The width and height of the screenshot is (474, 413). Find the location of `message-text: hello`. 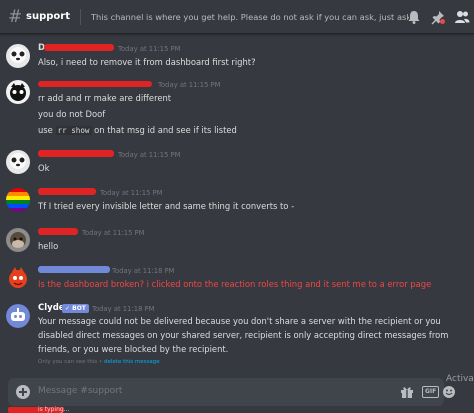

message-text: hello is located at coordinates (48, 246).